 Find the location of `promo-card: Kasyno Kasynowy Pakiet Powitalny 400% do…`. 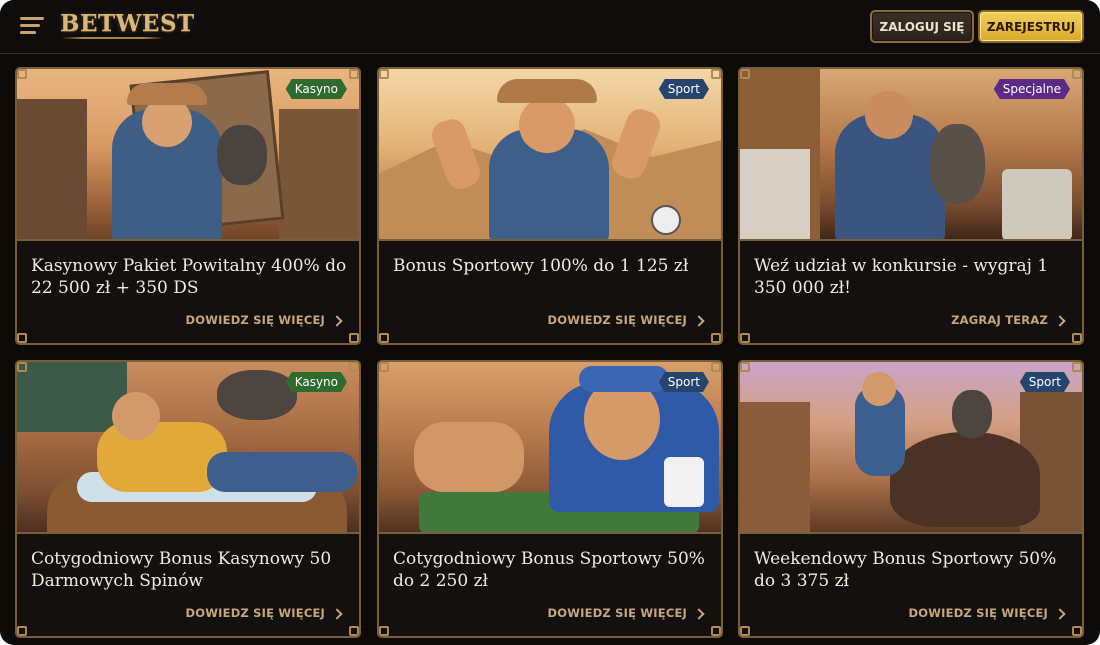

promo-card: Kasyno Kasynowy Pakiet Powitalny 400% do… is located at coordinates (188, 206).